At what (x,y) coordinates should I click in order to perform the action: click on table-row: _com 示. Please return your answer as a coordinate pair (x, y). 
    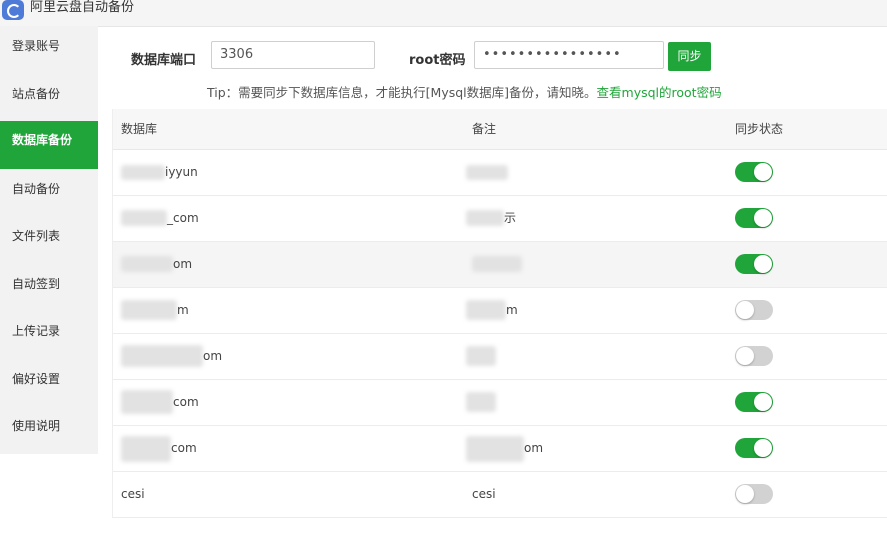
    Looking at the image, I should click on (500, 219).